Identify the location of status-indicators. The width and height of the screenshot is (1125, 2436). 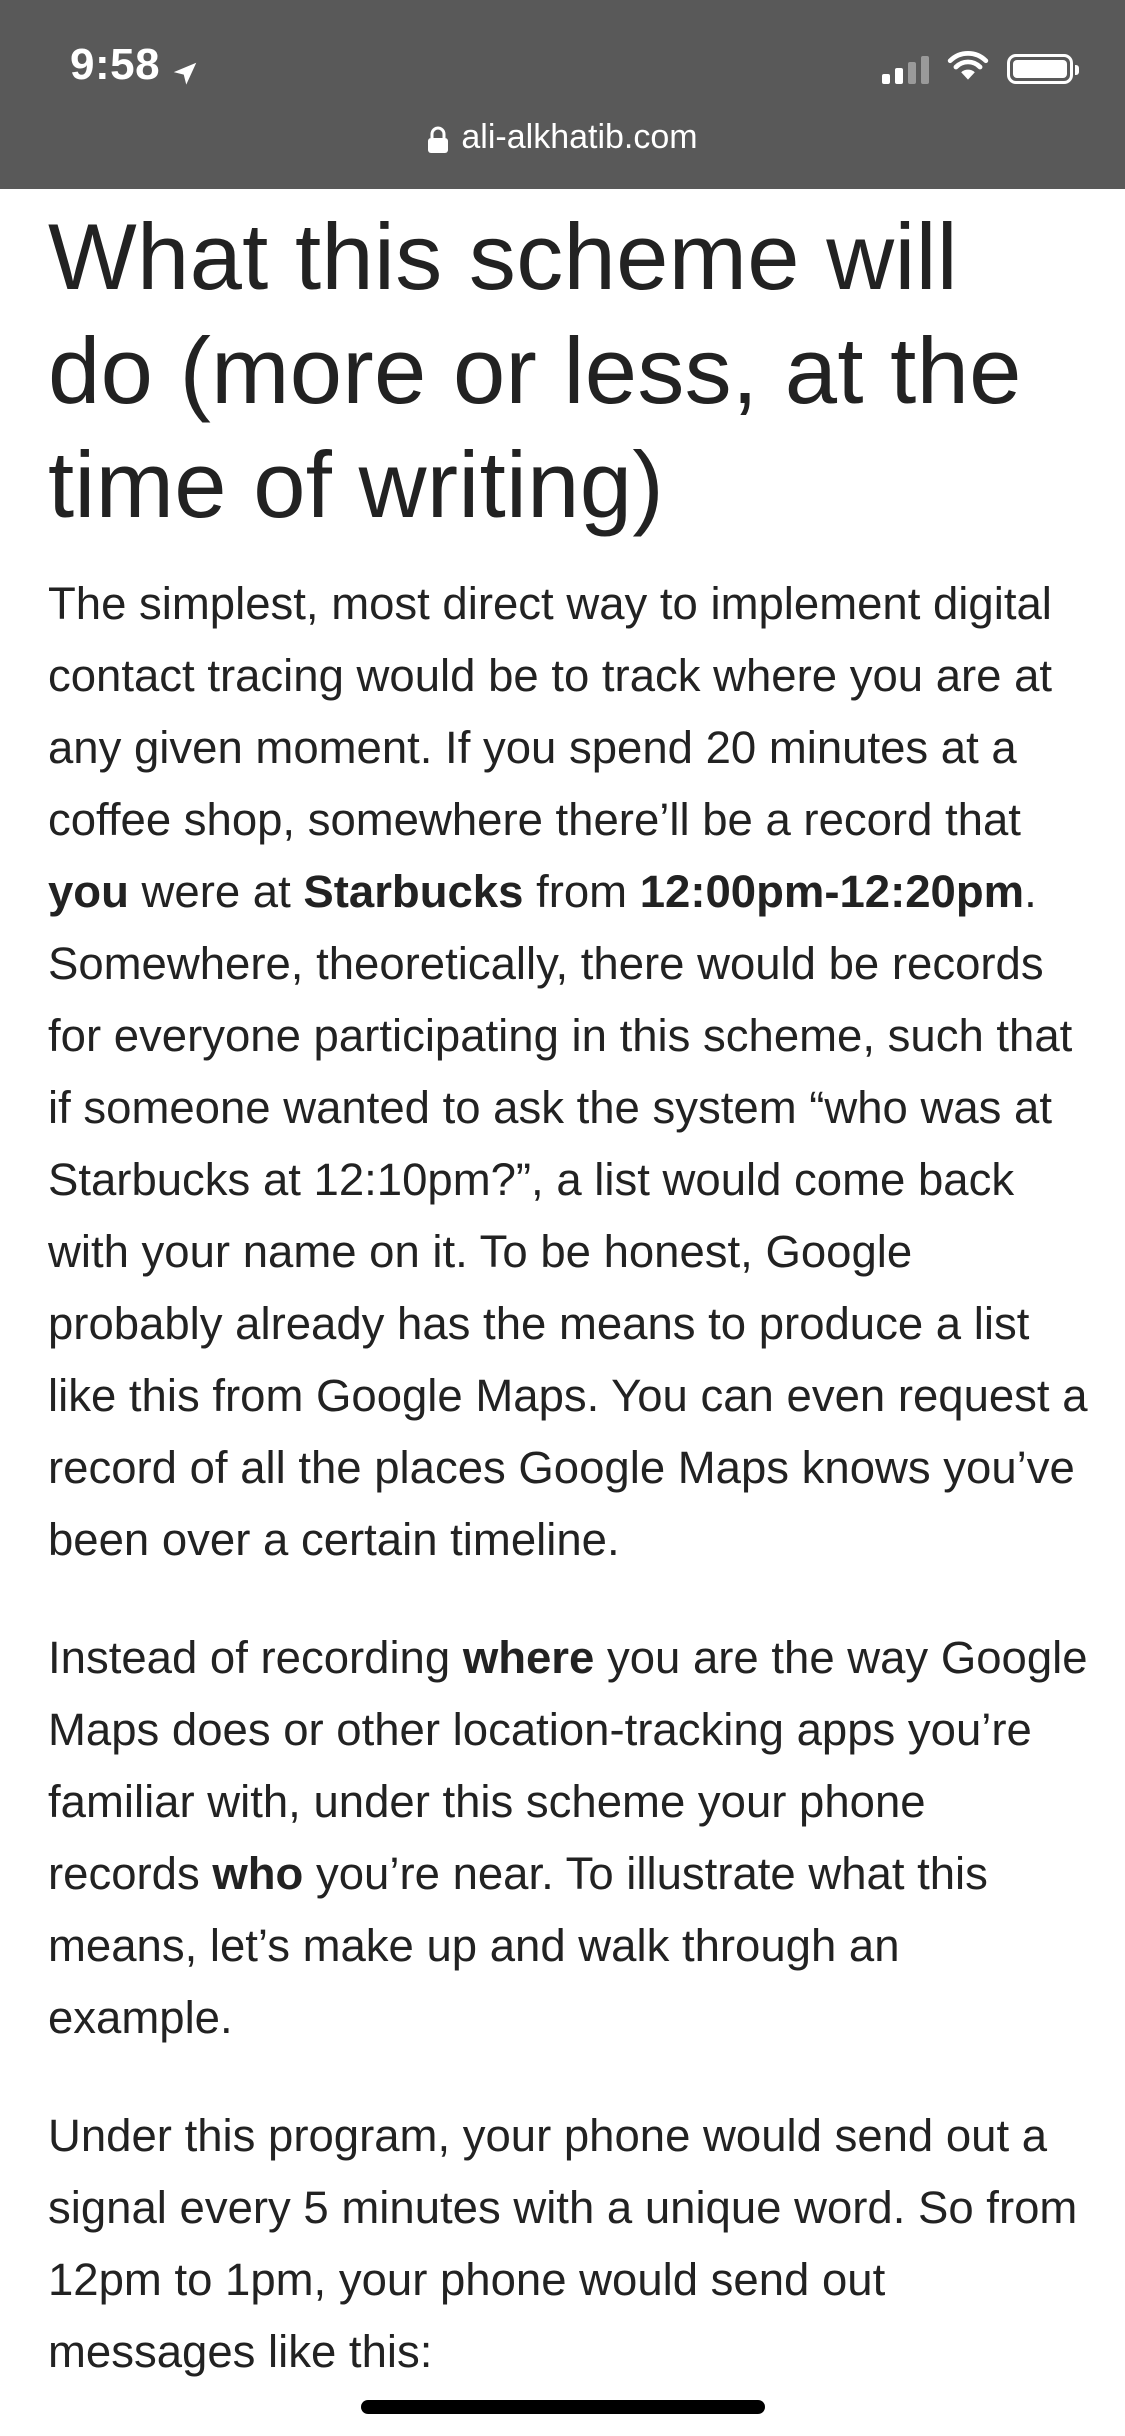
(980, 68).